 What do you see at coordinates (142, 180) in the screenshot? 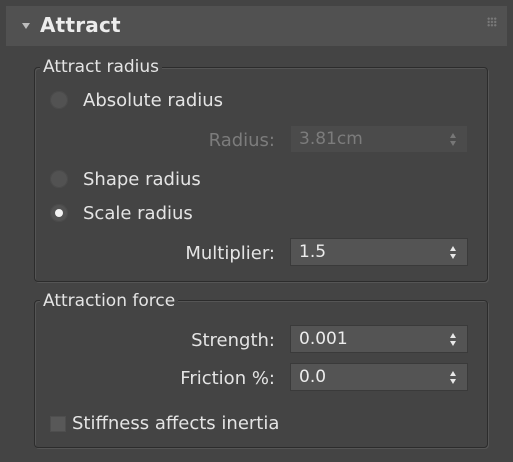
I see `shape-radius-label: Shape radius` at bounding box center [142, 180].